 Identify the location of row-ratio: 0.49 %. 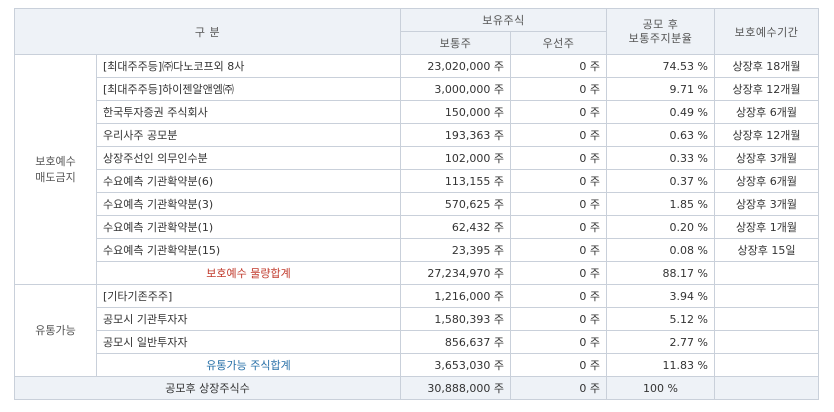
(660, 112).